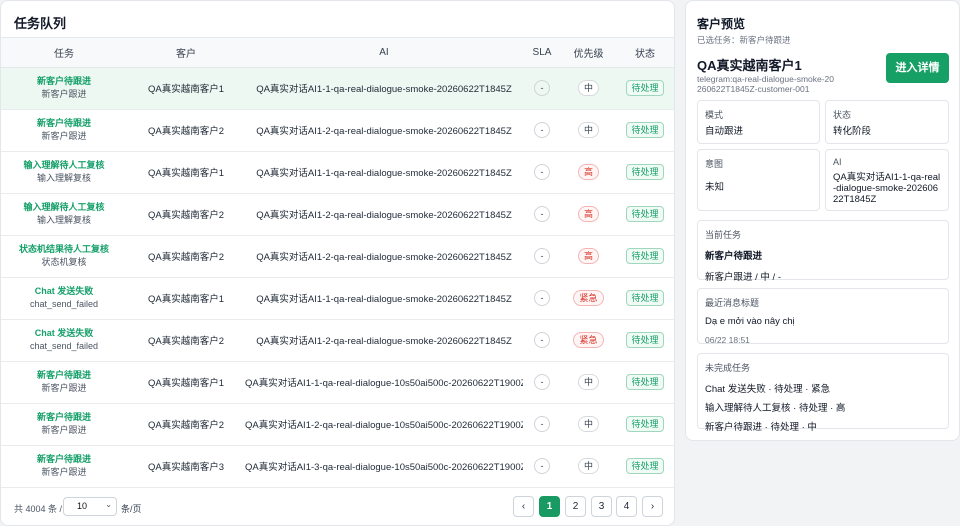  Describe the element at coordinates (721, 24) in the screenshot. I see `preview-title: 客户预览` at that location.